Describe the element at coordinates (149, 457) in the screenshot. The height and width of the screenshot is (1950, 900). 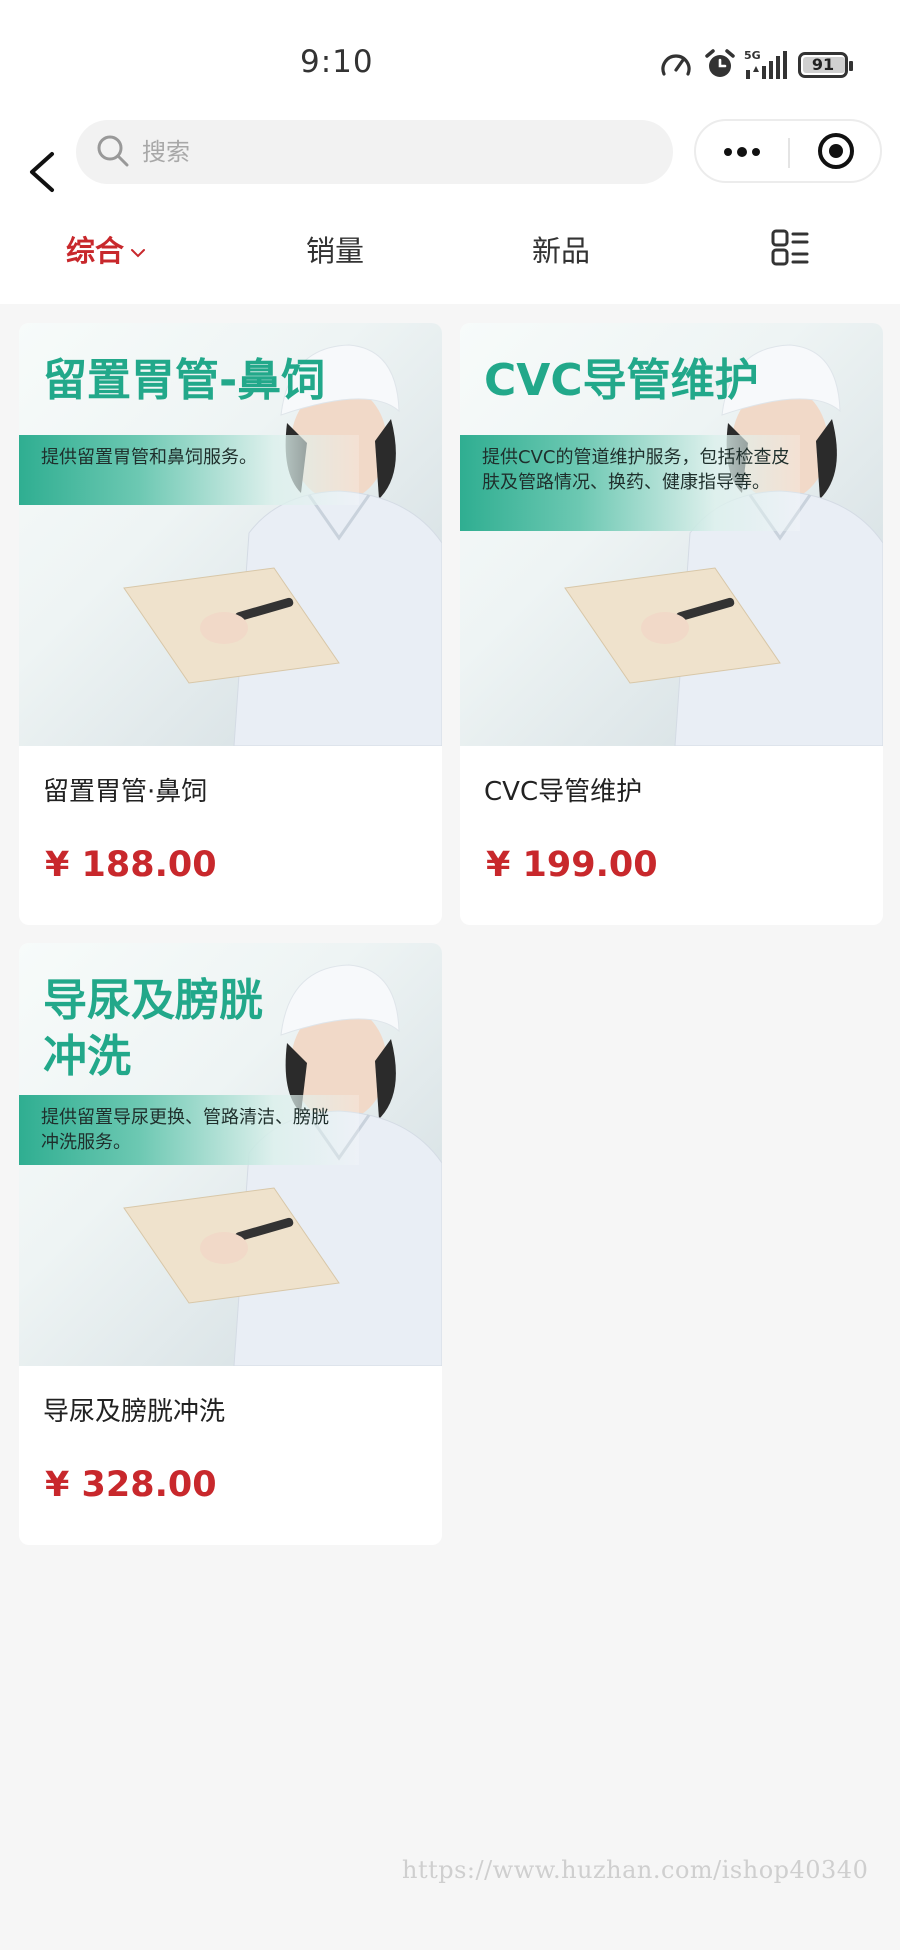
I see `banner-description: 提供留置胃管和鼻饲服务。` at that location.